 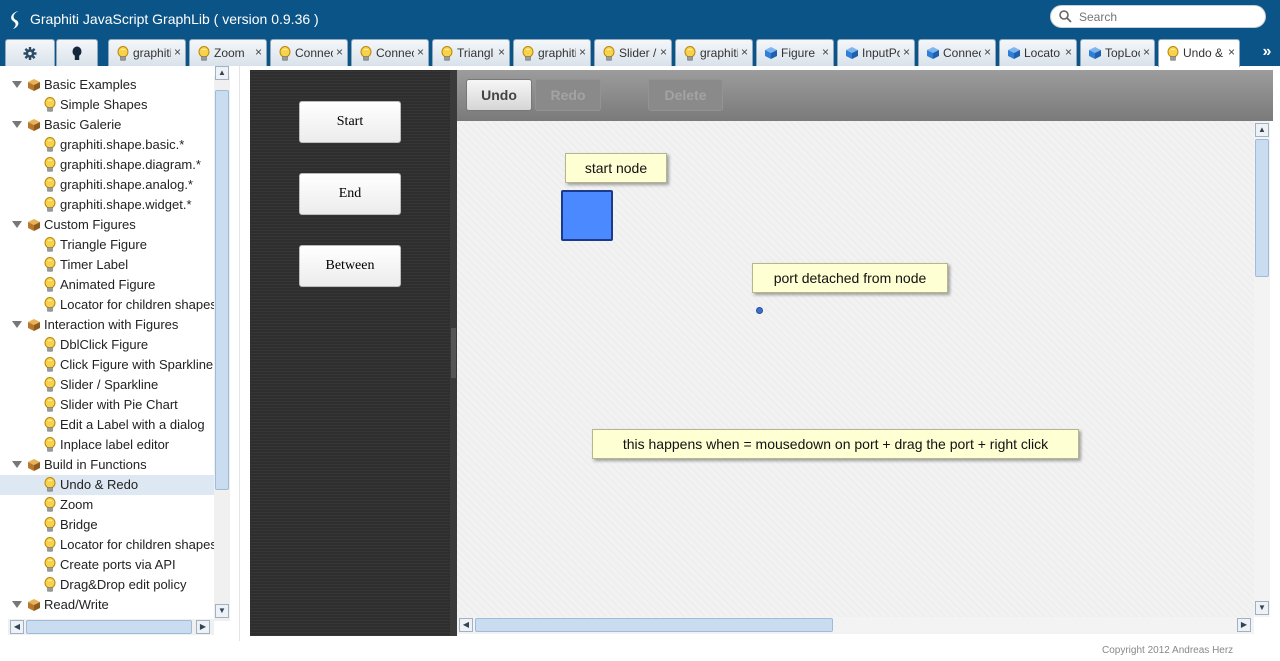 I want to click on tab-document: Slider / ×, so click(x=633, y=52).